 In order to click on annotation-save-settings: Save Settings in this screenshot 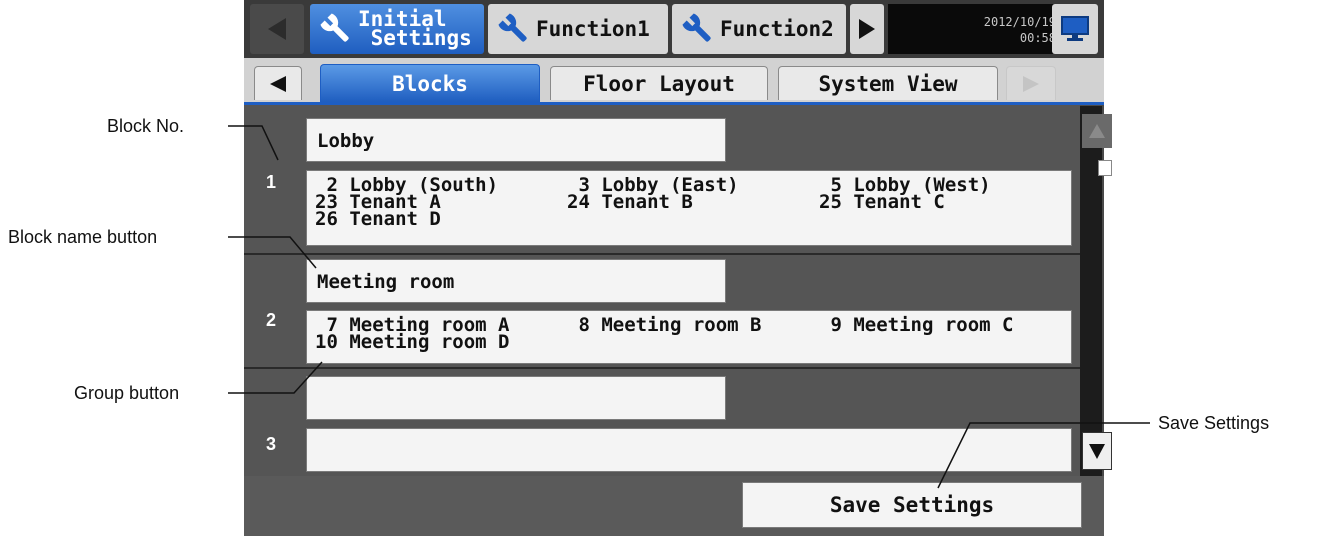, I will do `click(1214, 423)`.